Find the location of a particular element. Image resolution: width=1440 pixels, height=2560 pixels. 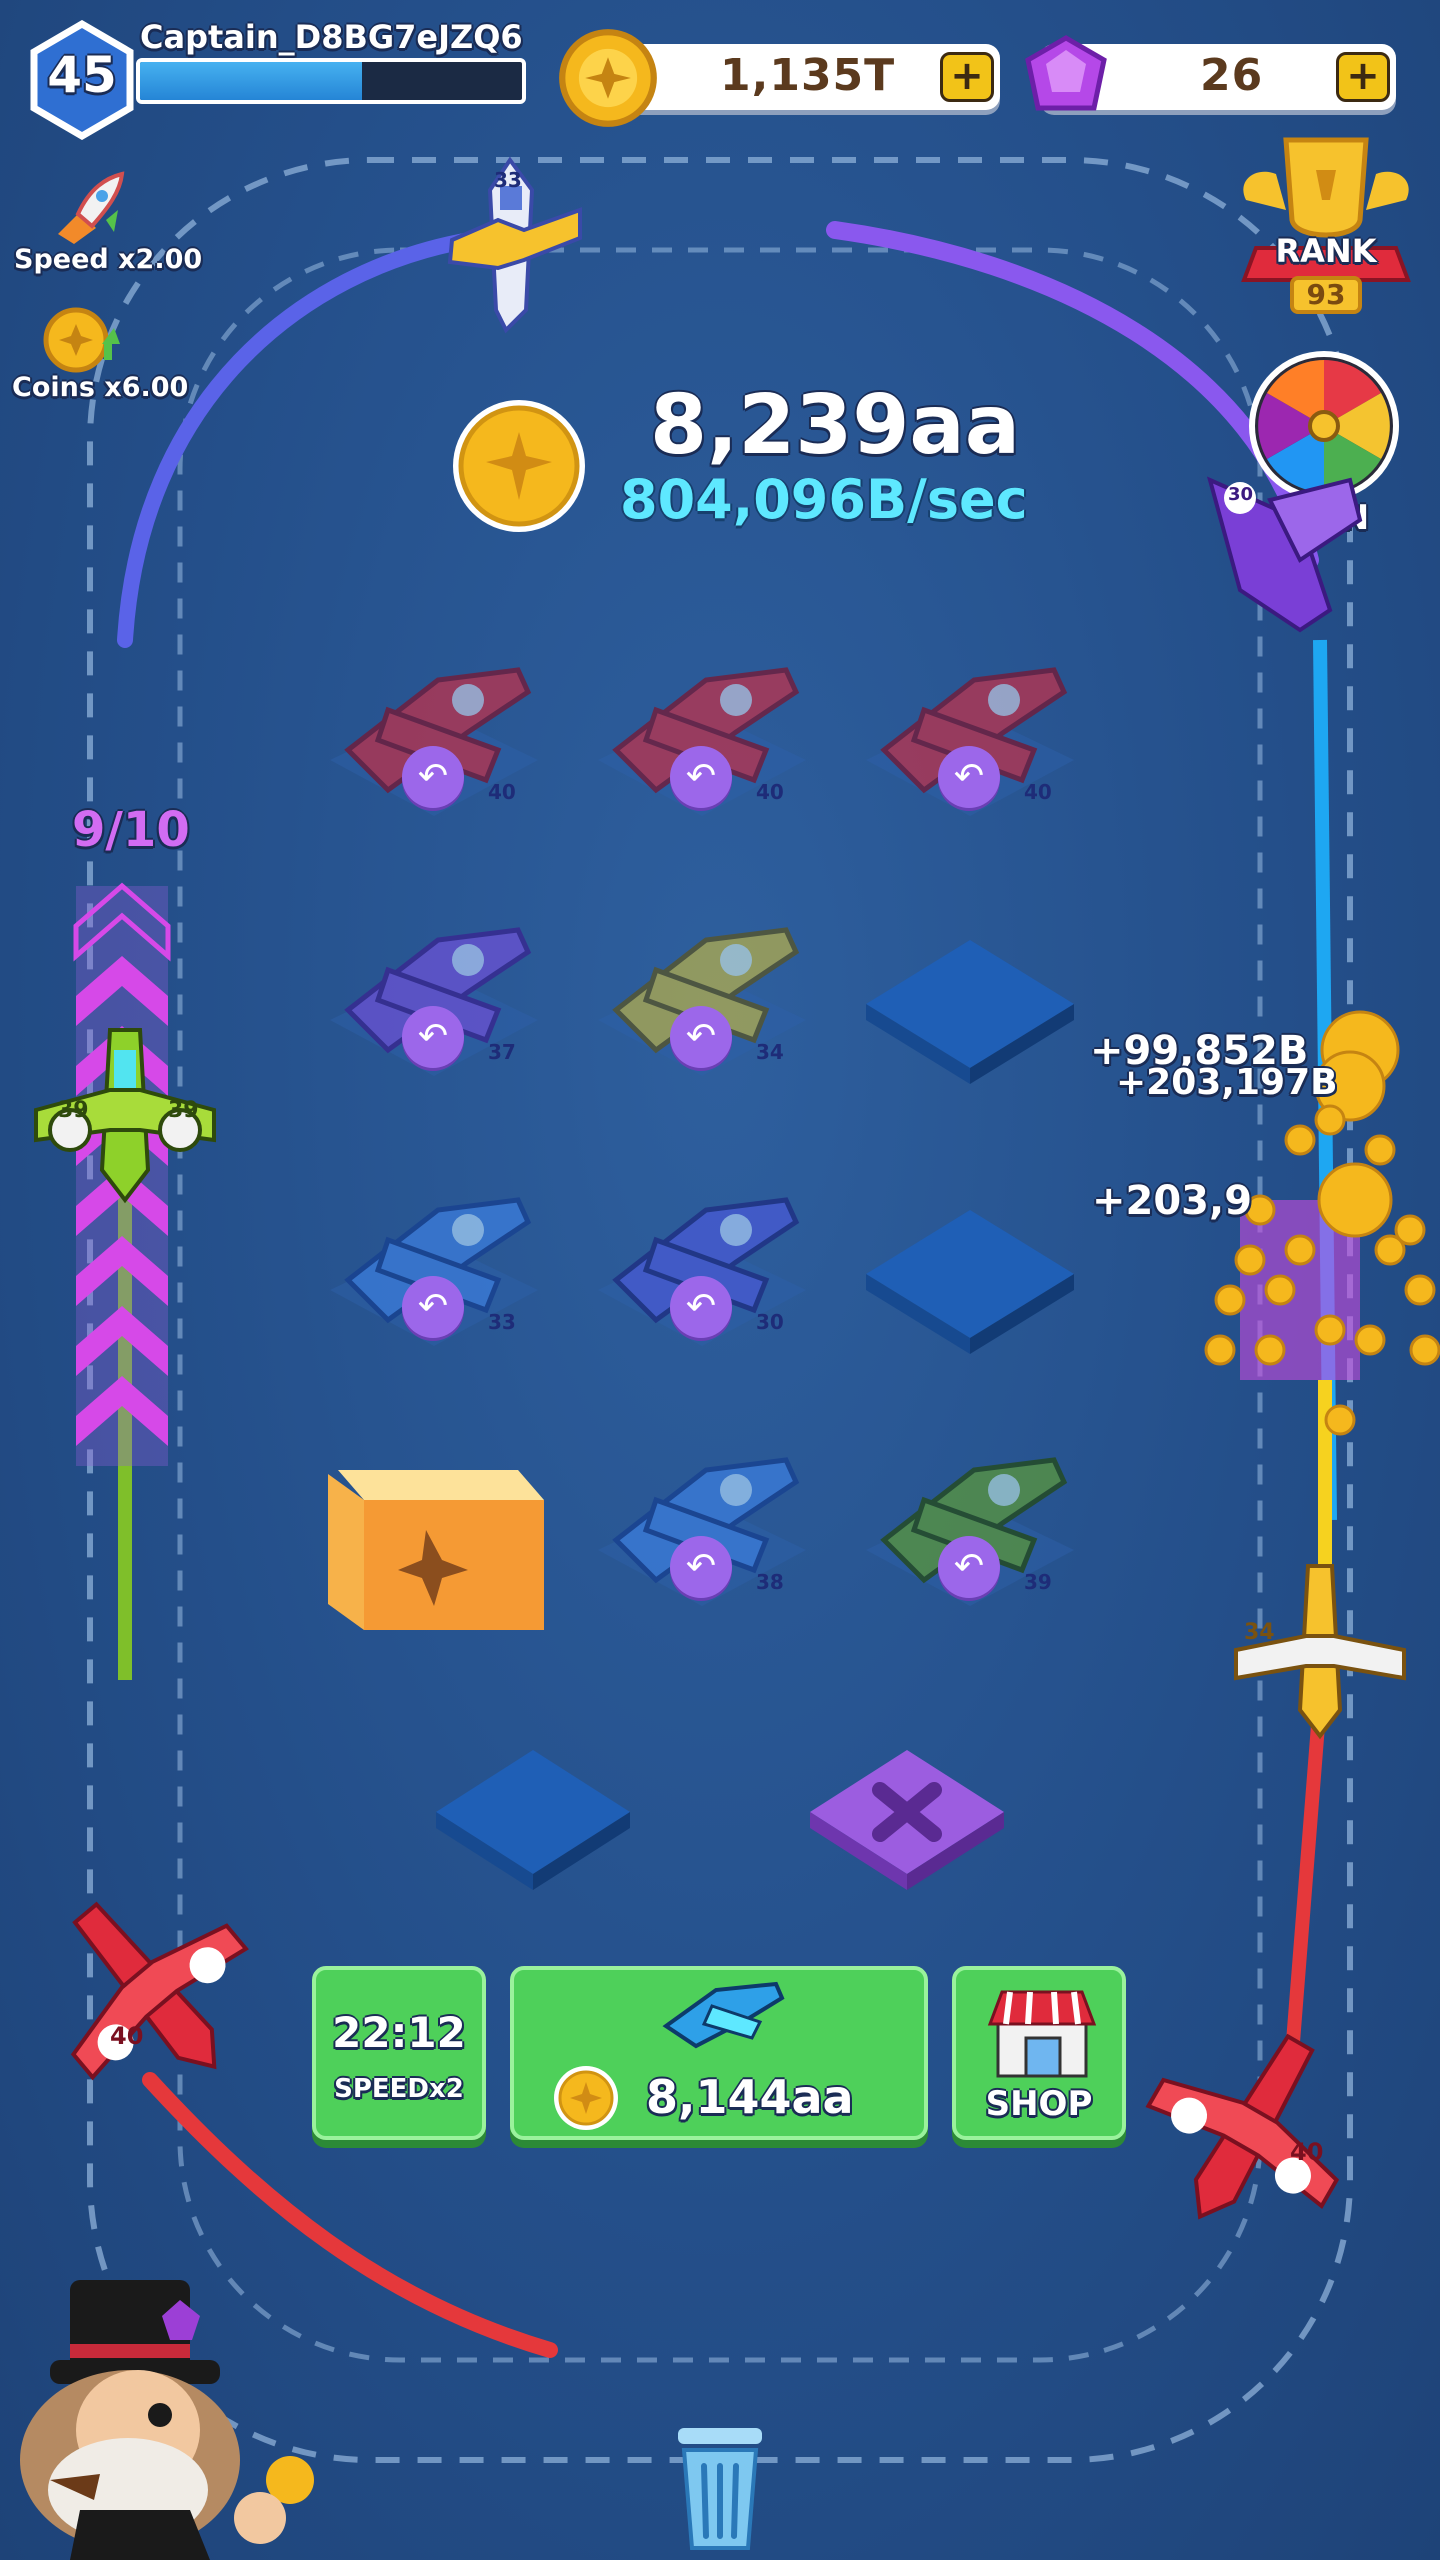

grid-slot-4: 37 ↶ is located at coordinates (434, 1000).